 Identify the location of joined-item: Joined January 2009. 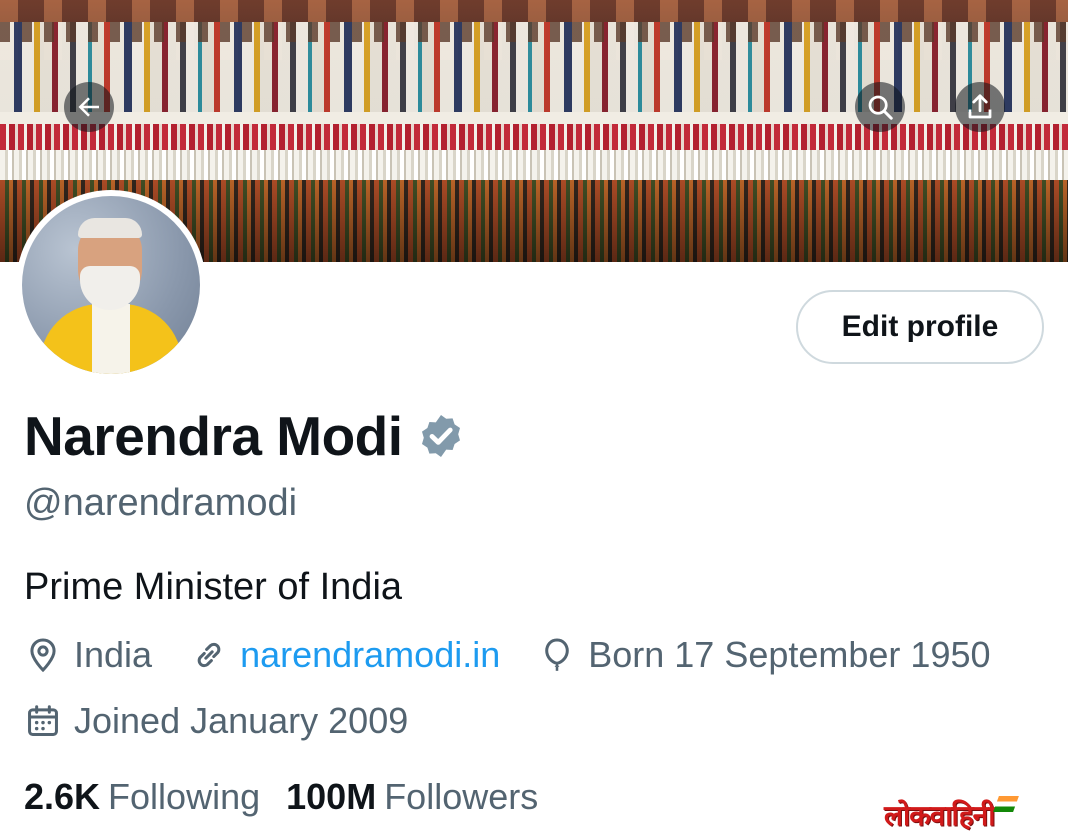
(216, 721).